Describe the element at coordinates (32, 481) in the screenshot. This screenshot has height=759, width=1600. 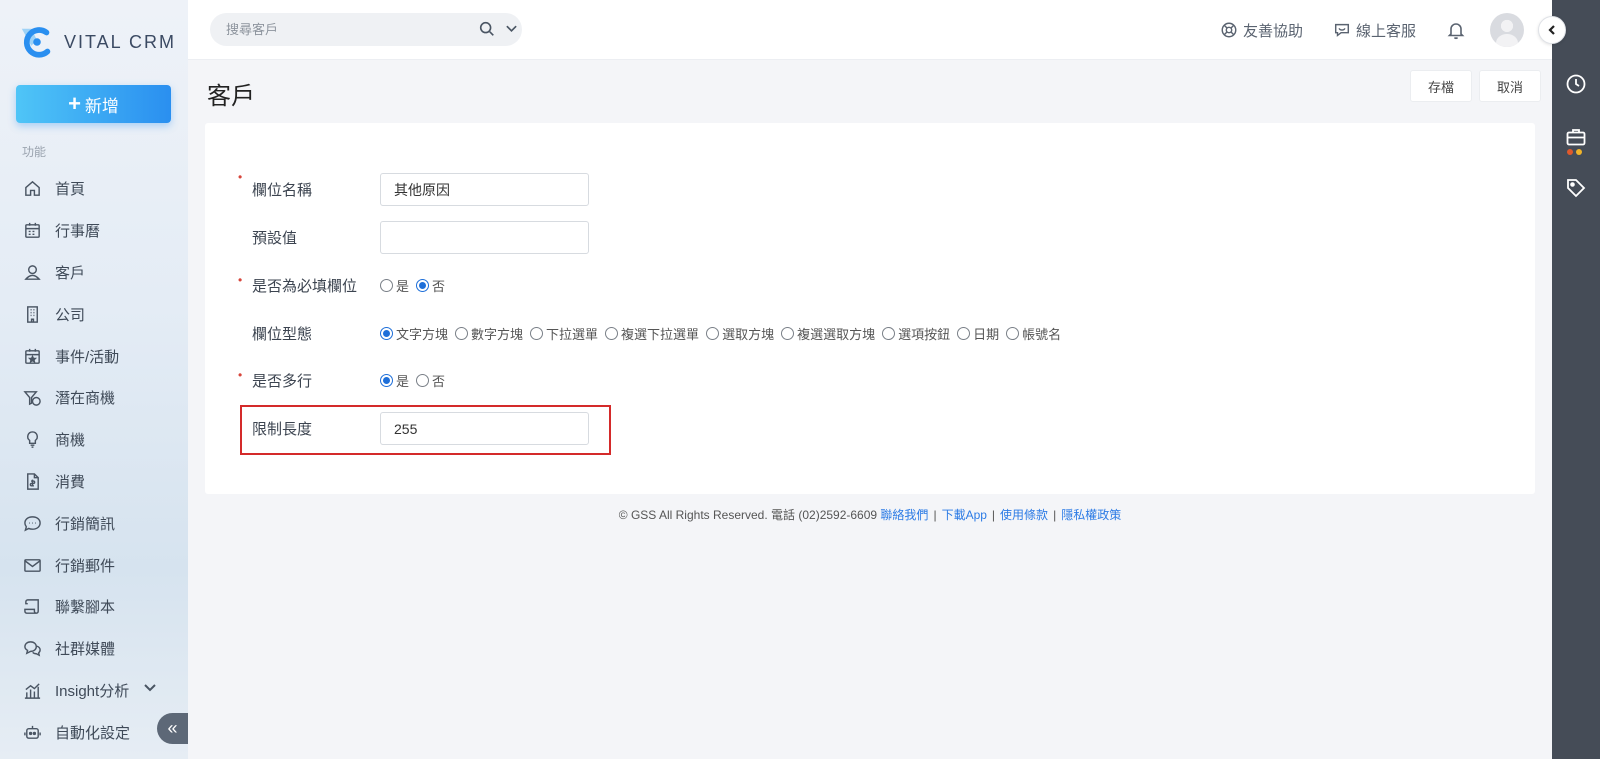
I see `receipt-icon` at that location.